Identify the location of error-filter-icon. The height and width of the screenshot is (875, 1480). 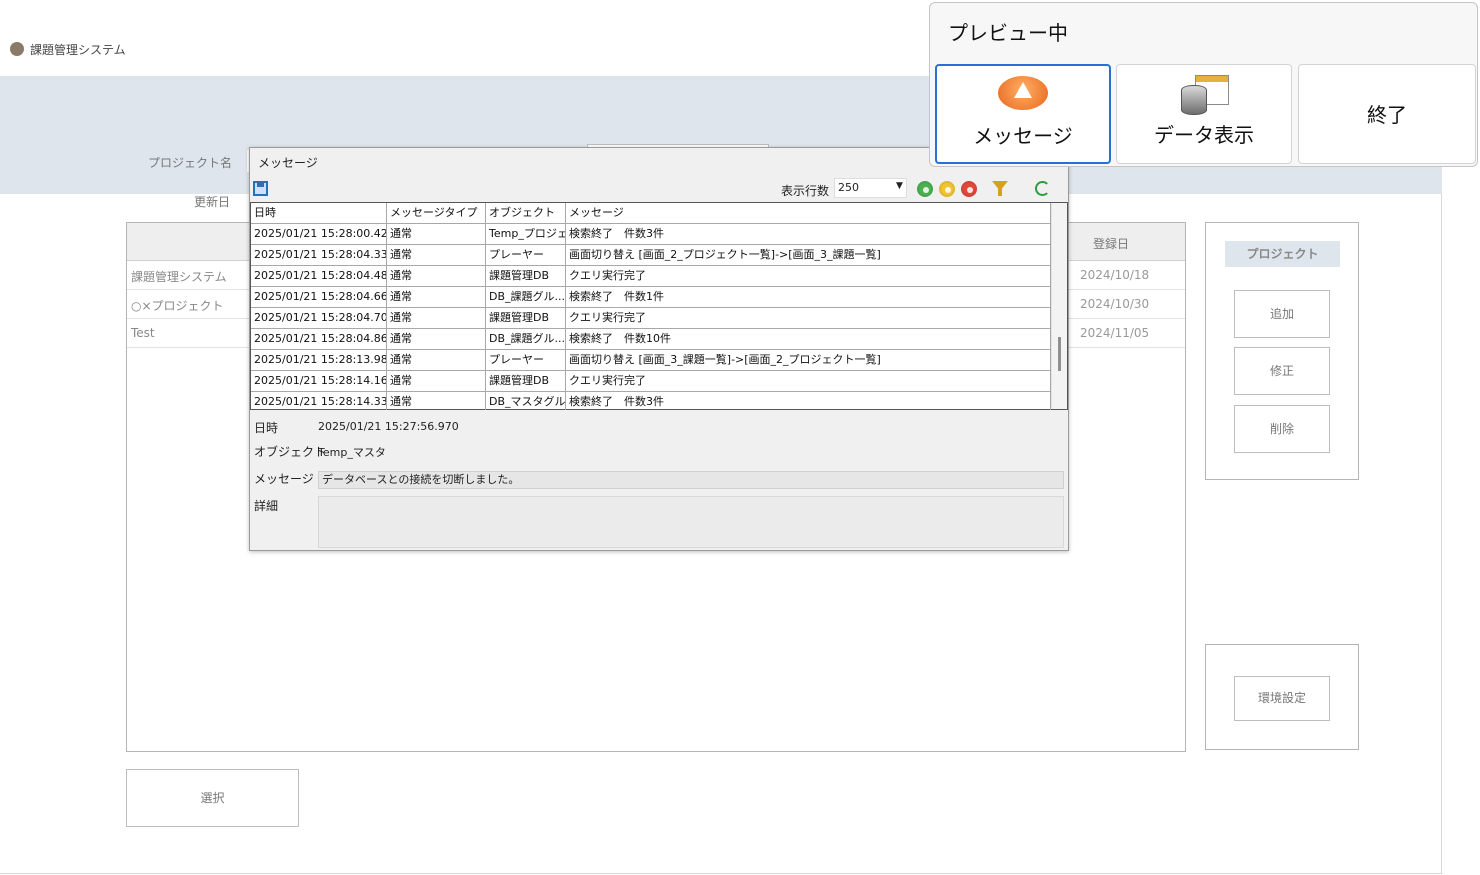
(969, 189).